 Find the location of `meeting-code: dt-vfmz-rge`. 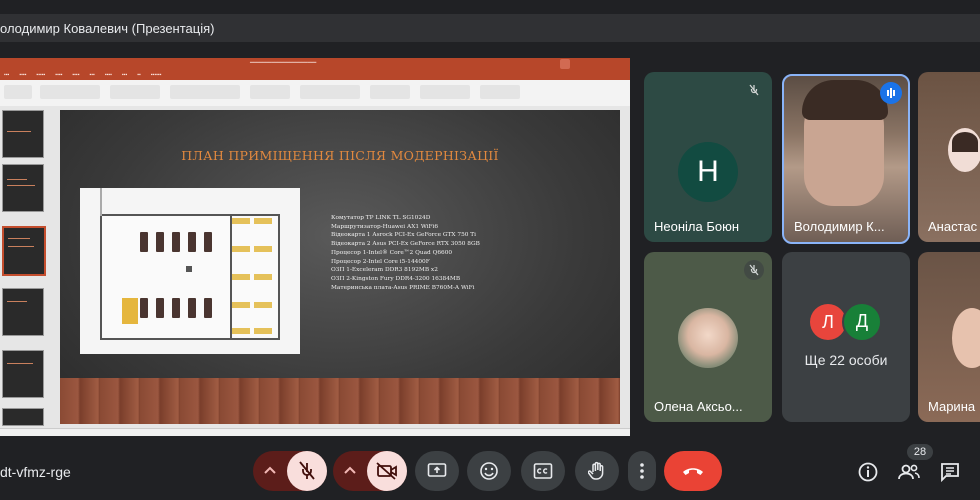

meeting-code: dt-vfmz-rge is located at coordinates (35, 472).